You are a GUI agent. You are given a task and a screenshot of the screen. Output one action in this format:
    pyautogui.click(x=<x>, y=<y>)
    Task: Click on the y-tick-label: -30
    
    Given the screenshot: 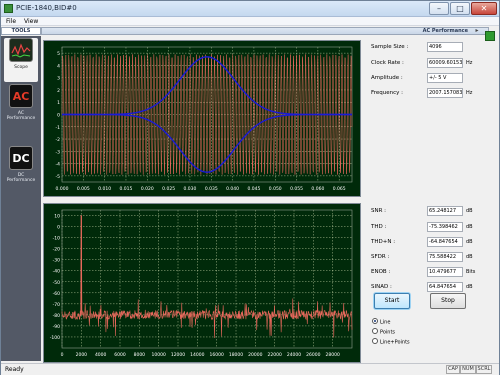 What is the action you would take?
    pyautogui.click(x=56, y=261)
    